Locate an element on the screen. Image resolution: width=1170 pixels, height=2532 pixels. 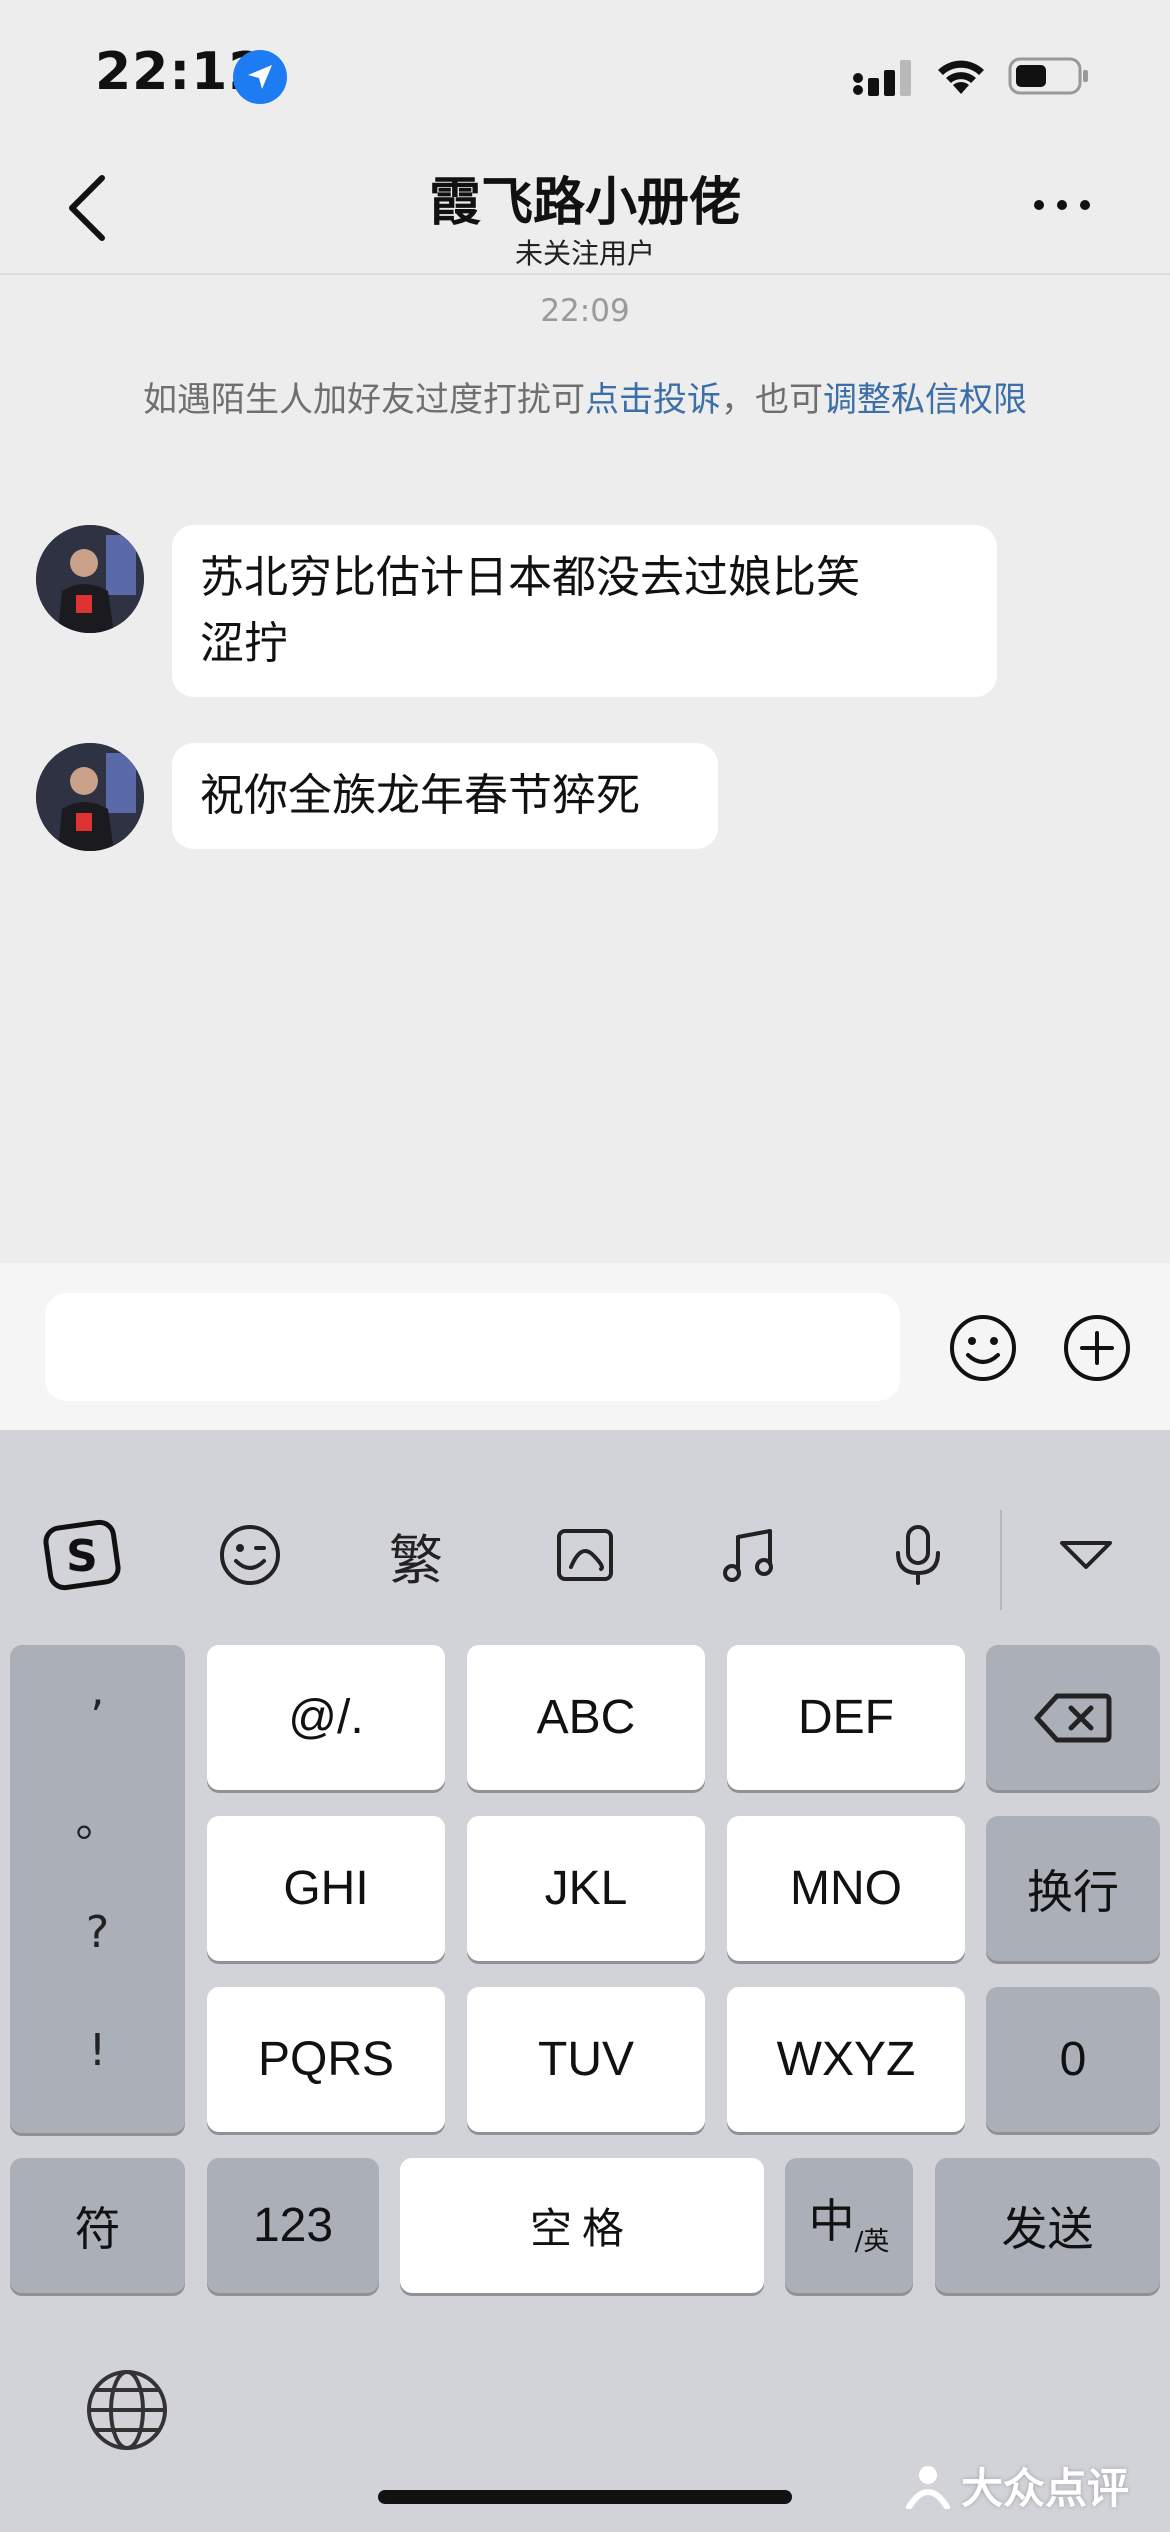
message-input is located at coordinates (472, 1347).